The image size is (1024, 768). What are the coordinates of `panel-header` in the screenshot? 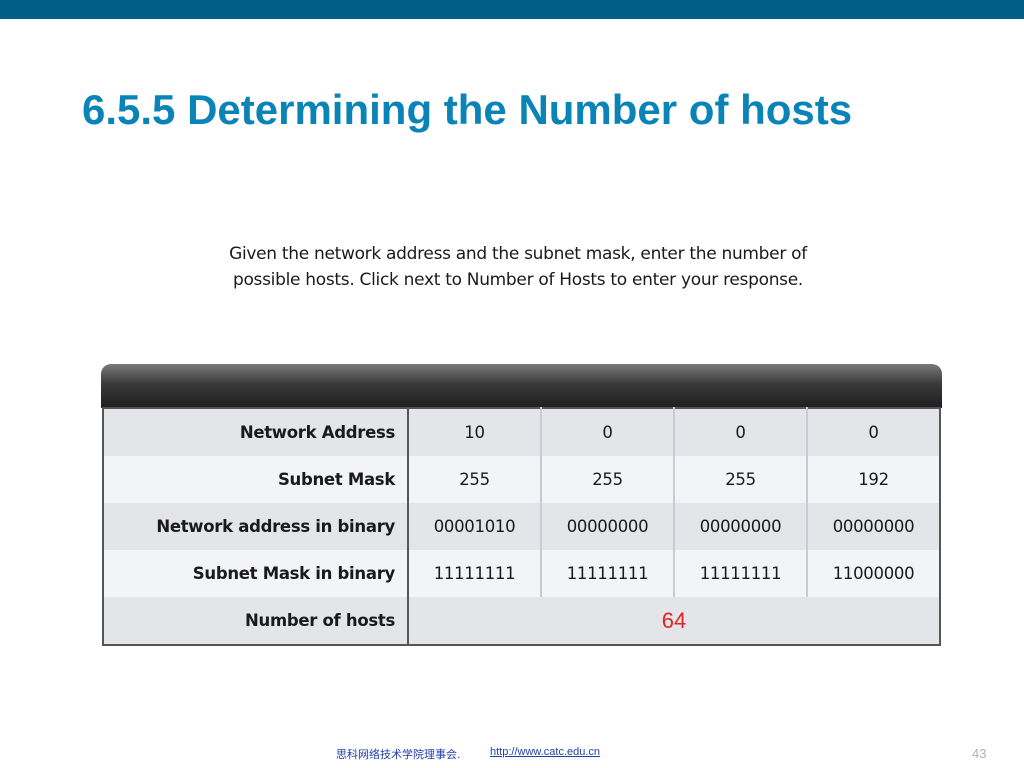 It's located at (521, 386).